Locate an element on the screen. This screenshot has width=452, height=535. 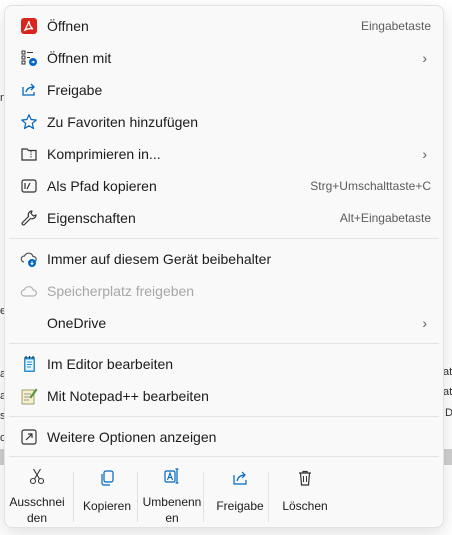
more-options-icon is located at coordinates (29, 437).